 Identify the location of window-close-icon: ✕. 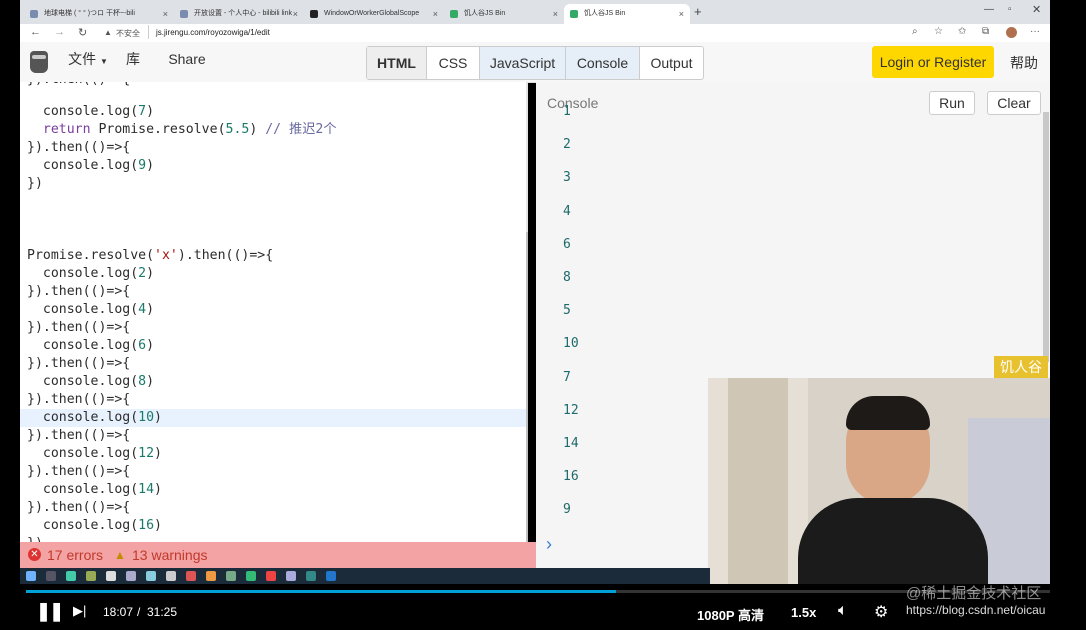
(1036, 9).